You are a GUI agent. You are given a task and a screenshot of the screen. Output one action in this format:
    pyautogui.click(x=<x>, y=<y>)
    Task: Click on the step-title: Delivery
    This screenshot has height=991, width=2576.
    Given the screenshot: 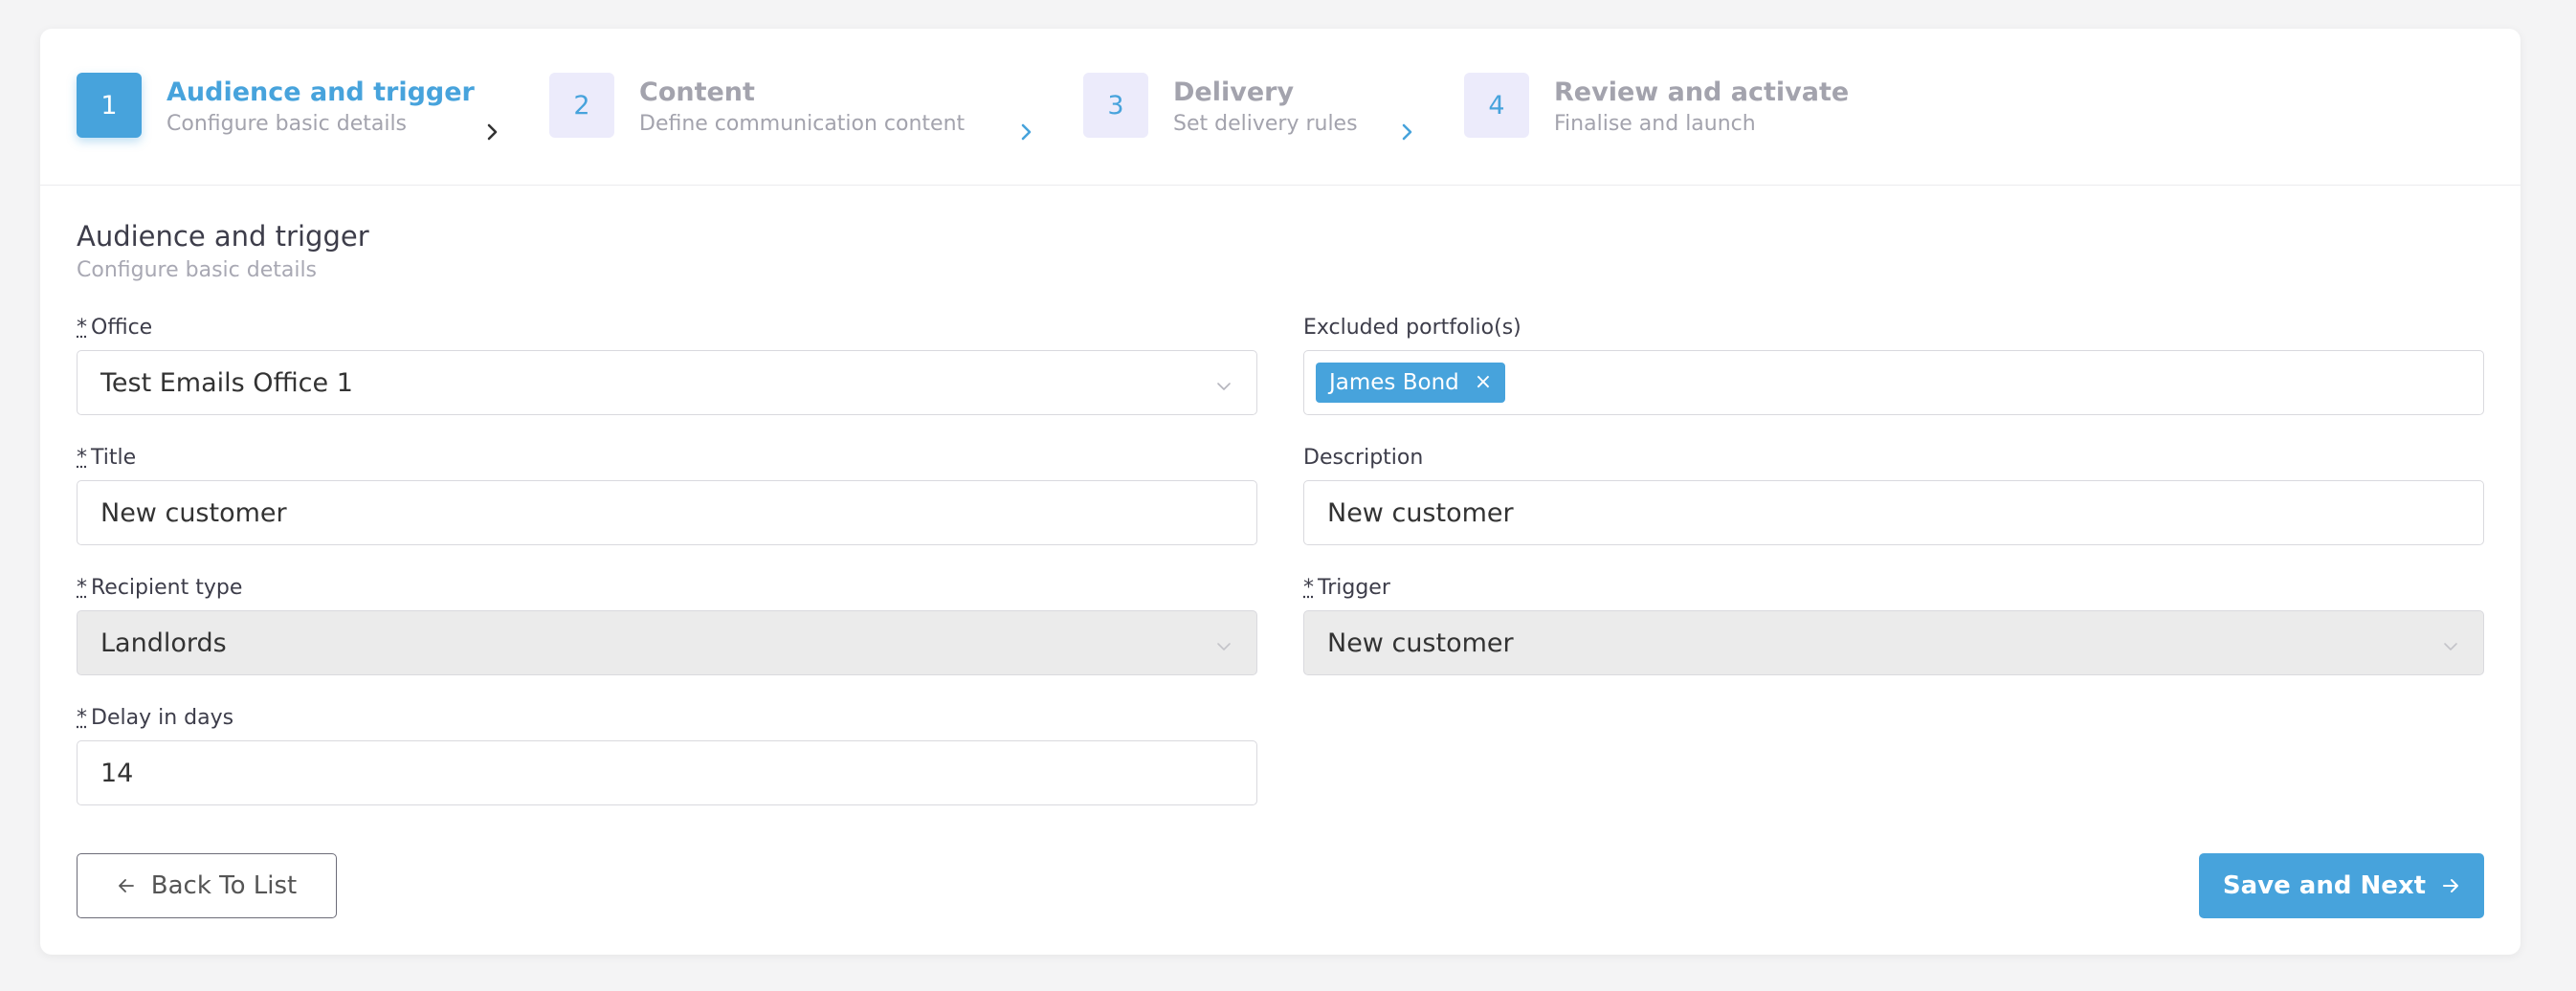 What is the action you would take?
    pyautogui.click(x=1234, y=92)
    